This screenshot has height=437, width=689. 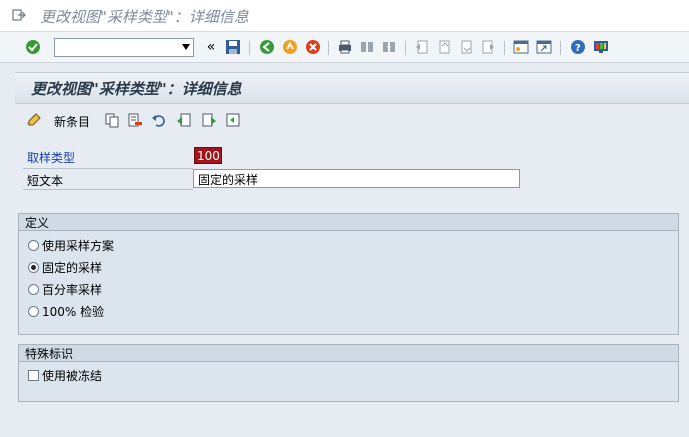 I want to click on menu-exit-icon, so click(x=19, y=15).